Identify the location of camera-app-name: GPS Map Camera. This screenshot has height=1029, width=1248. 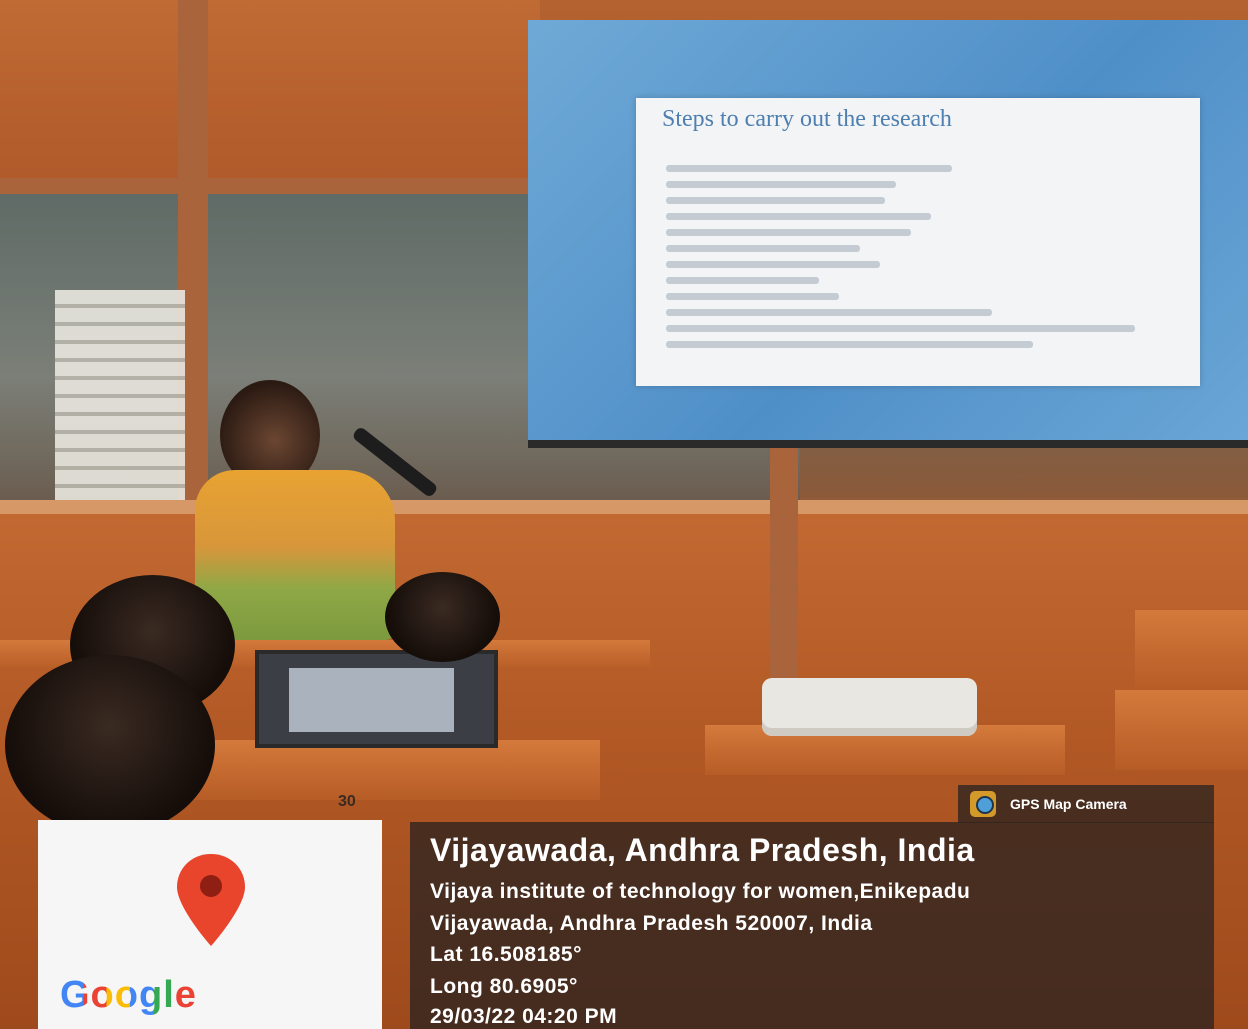
(1068, 804).